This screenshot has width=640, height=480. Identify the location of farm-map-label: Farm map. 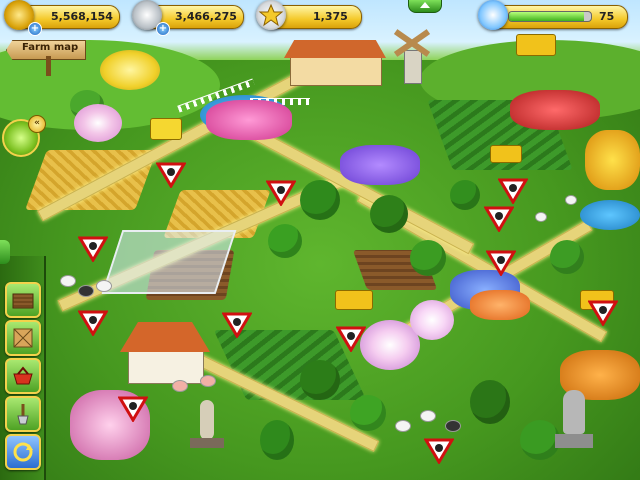
(50, 47).